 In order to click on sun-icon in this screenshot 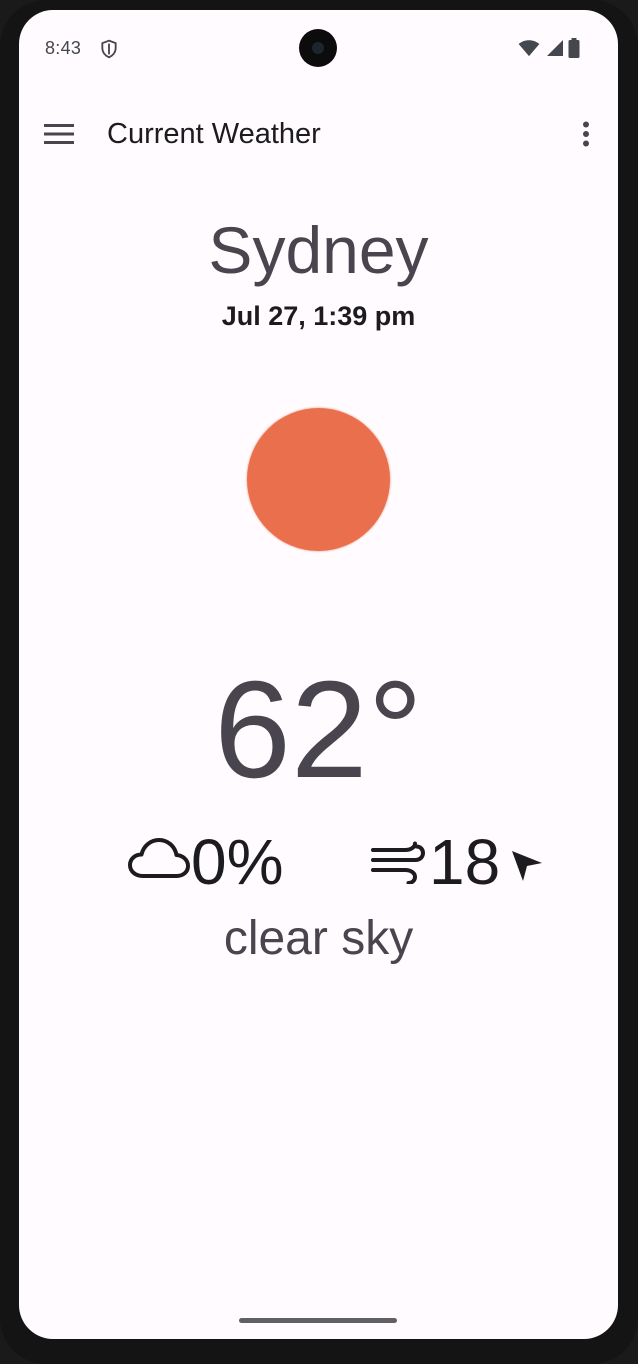, I will do `click(318, 479)`.